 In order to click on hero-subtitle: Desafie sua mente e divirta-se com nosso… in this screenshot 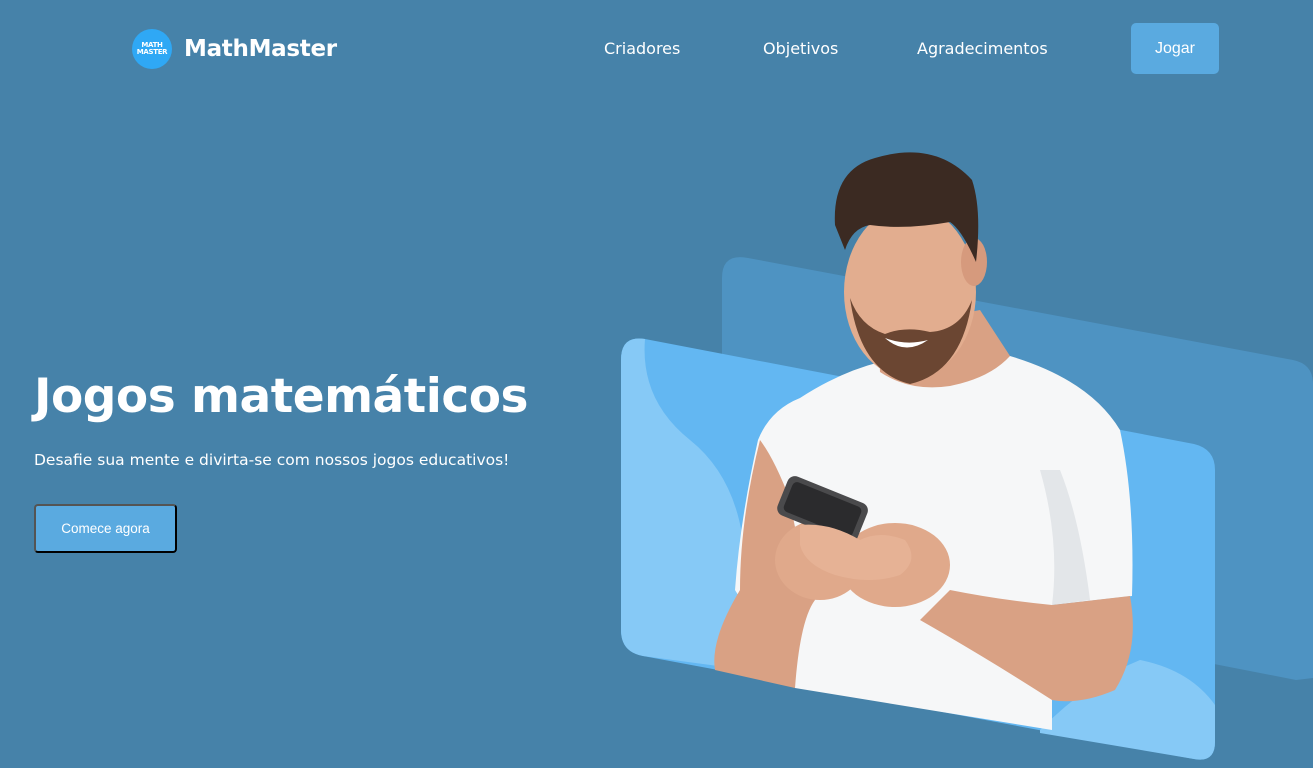, I will do `click(272, 460)`.